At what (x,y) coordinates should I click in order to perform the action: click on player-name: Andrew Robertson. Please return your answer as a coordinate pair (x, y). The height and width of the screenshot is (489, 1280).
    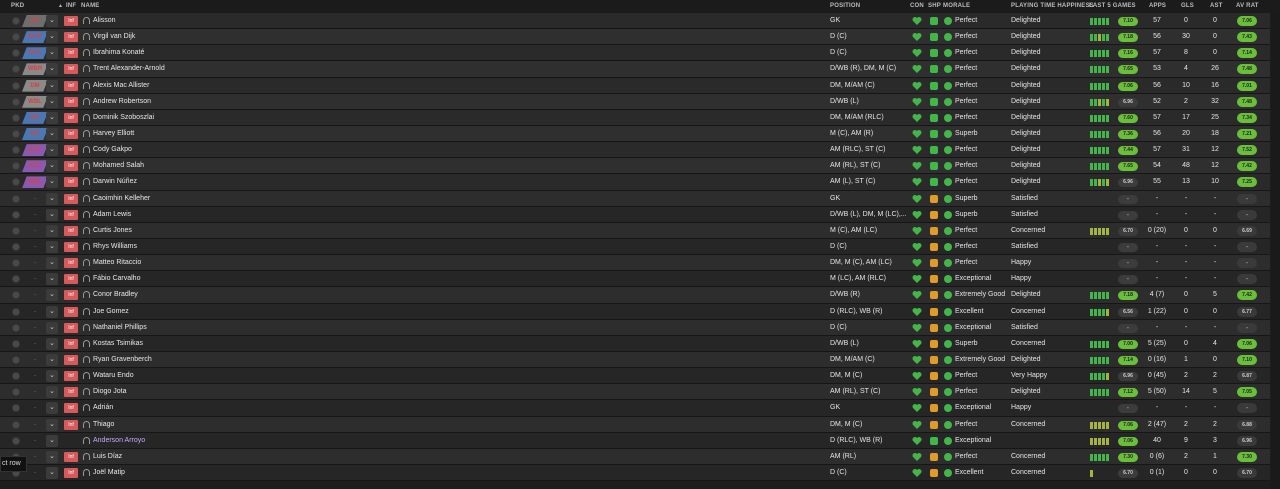
    Looking at the image, I should click on (183, 102).